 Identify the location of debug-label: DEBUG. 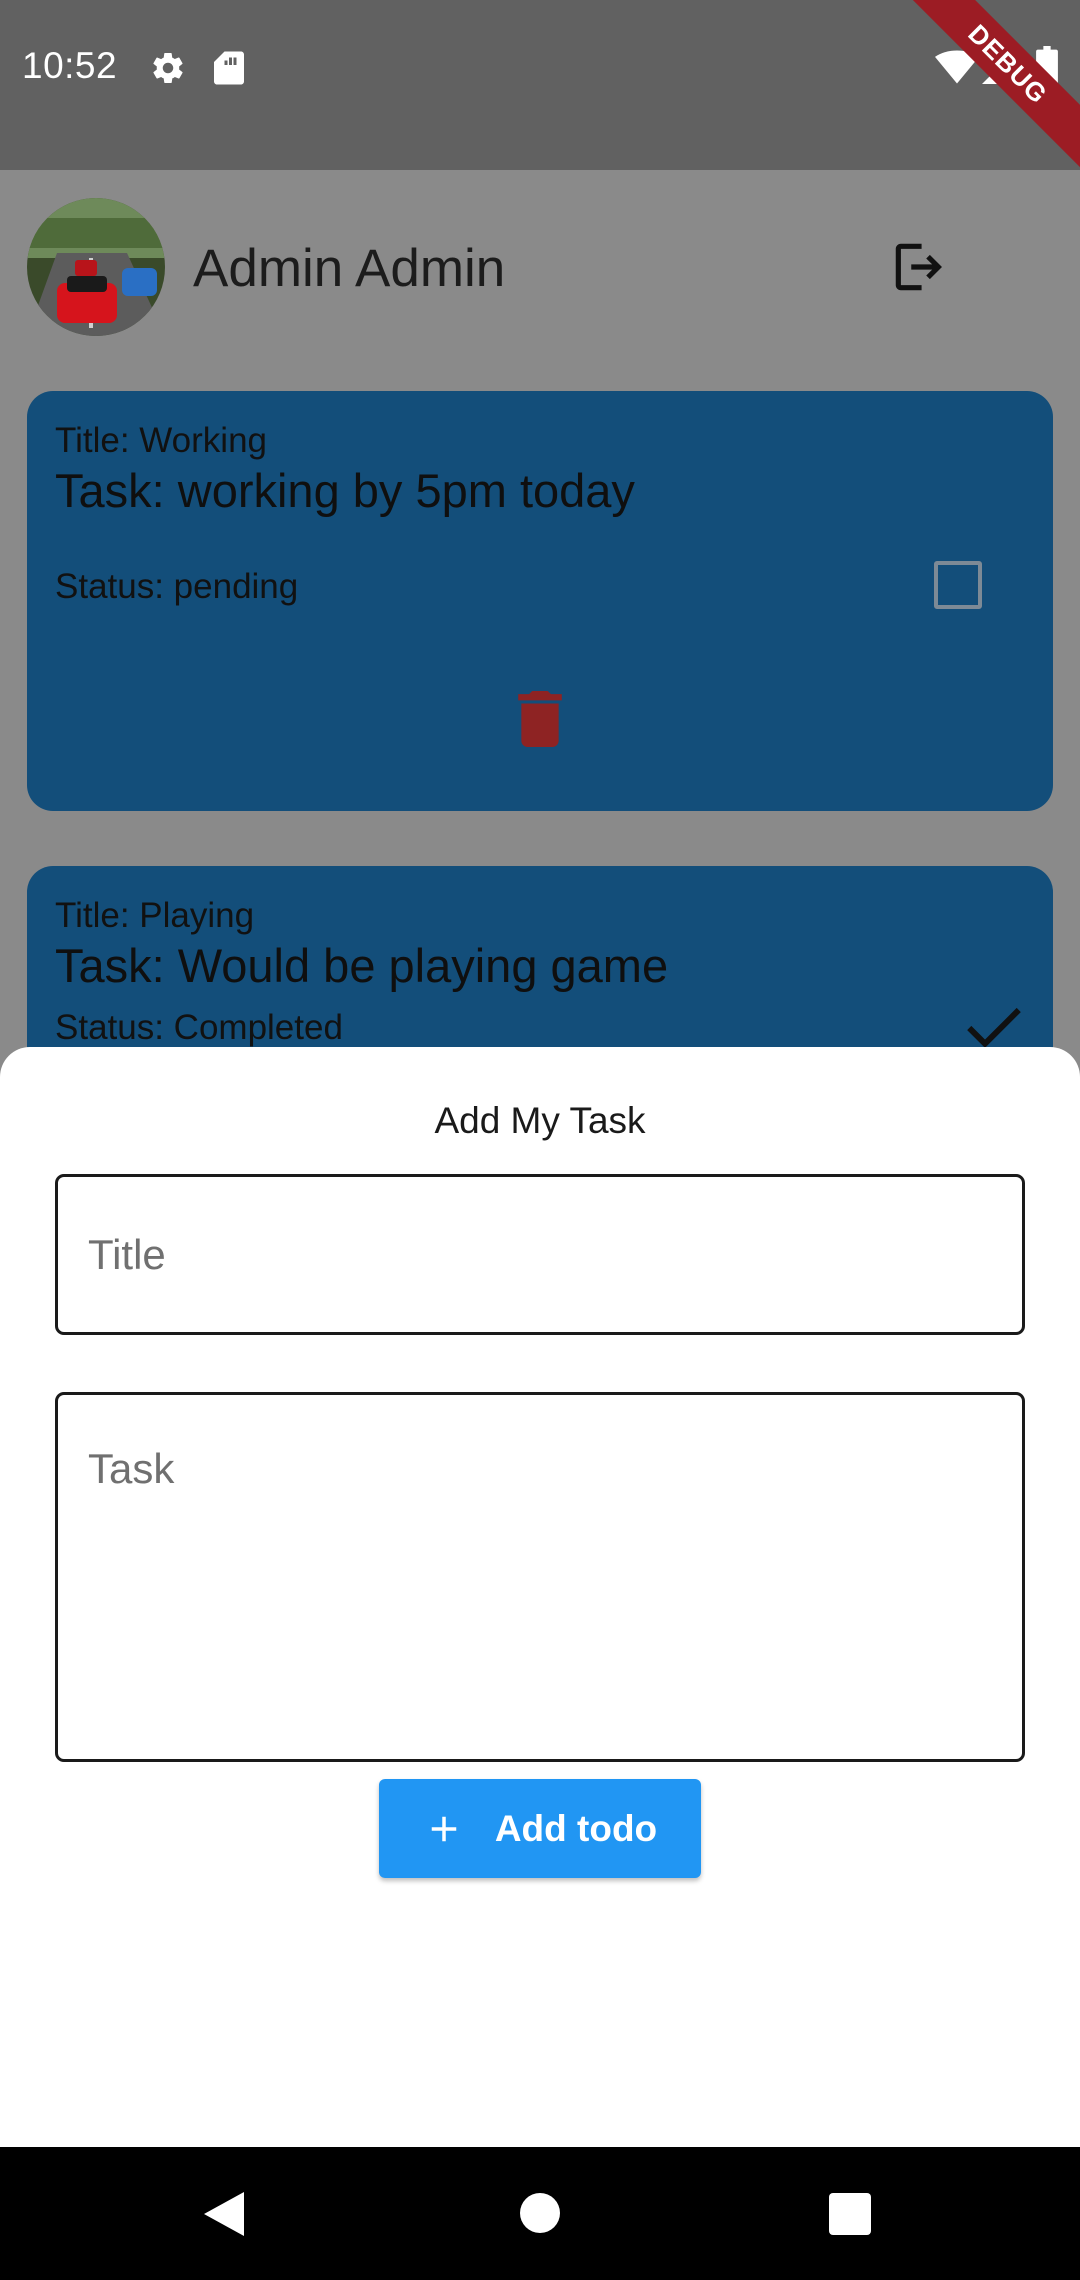
(990, 86).